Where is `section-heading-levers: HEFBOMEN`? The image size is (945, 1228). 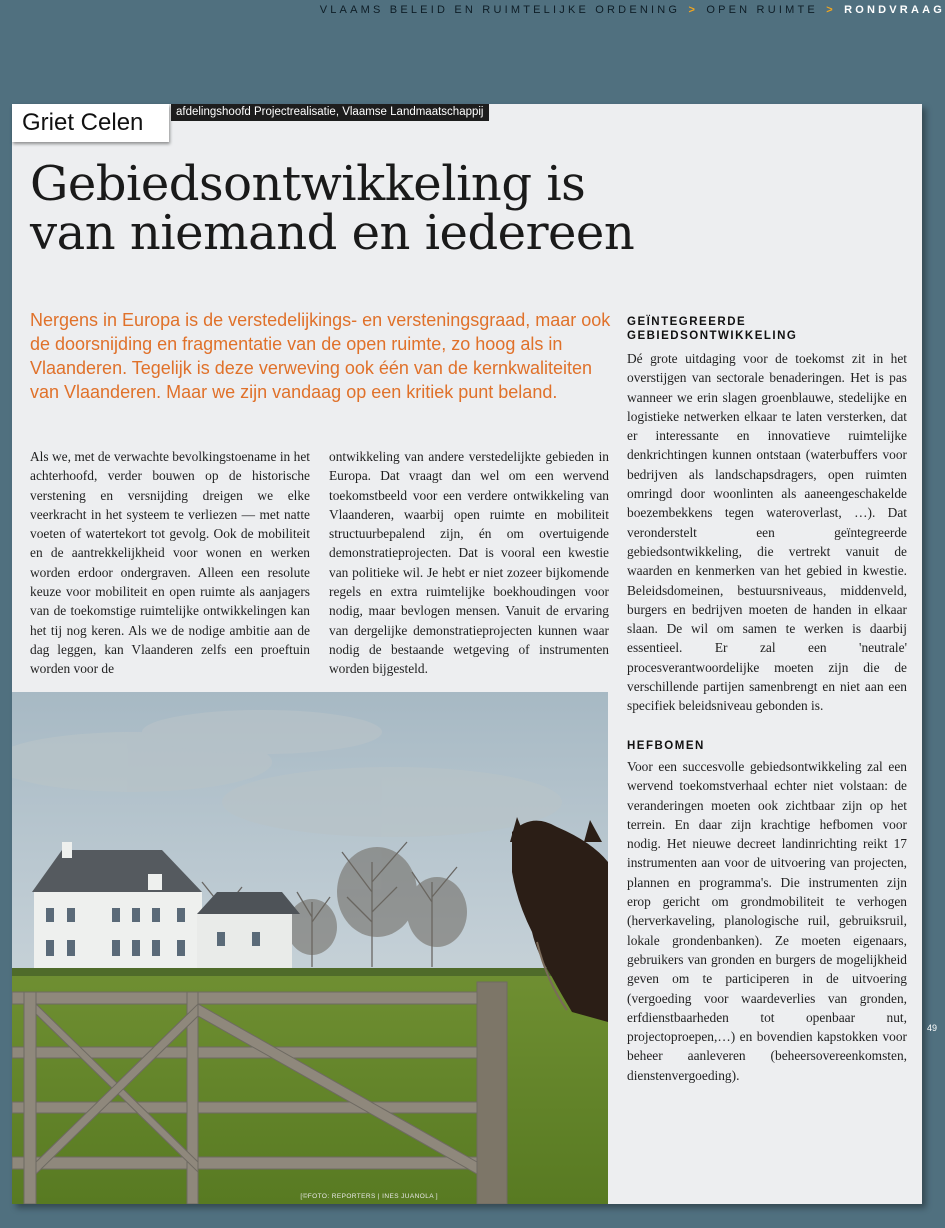
section-heading-levers: HEFBOMEN is located at coordinates (666, 746).